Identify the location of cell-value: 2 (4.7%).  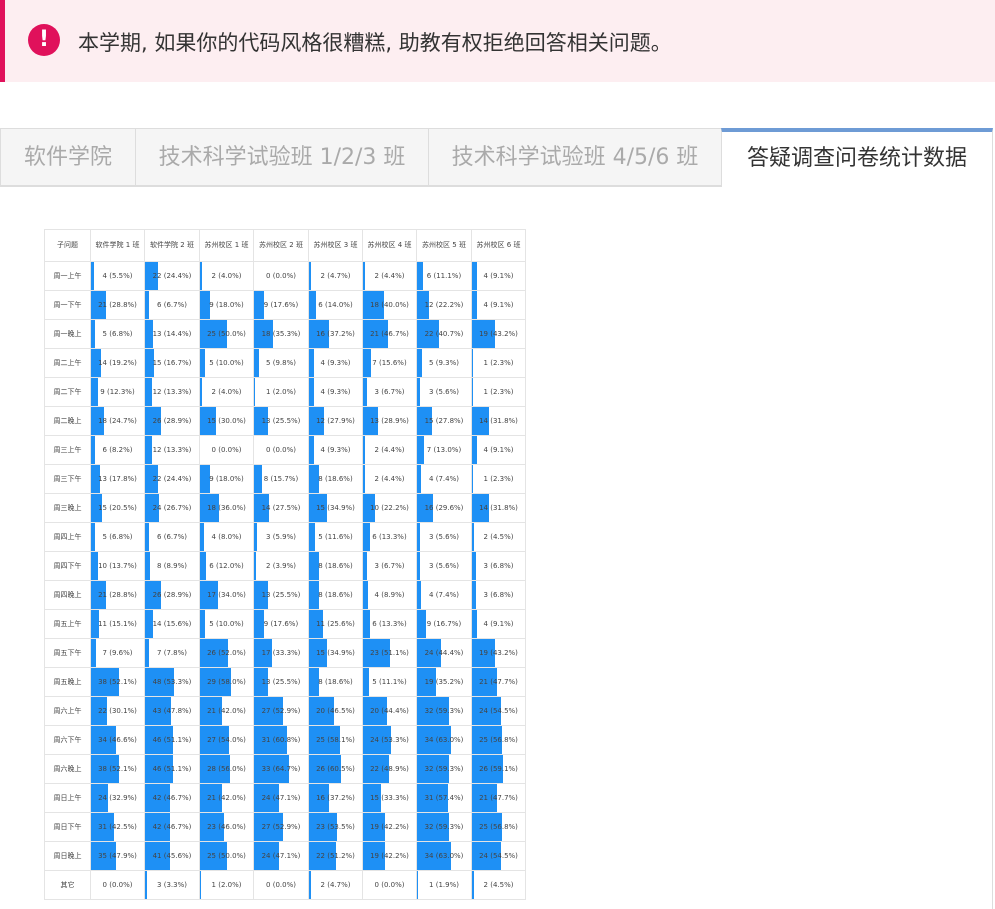
(335, 276).